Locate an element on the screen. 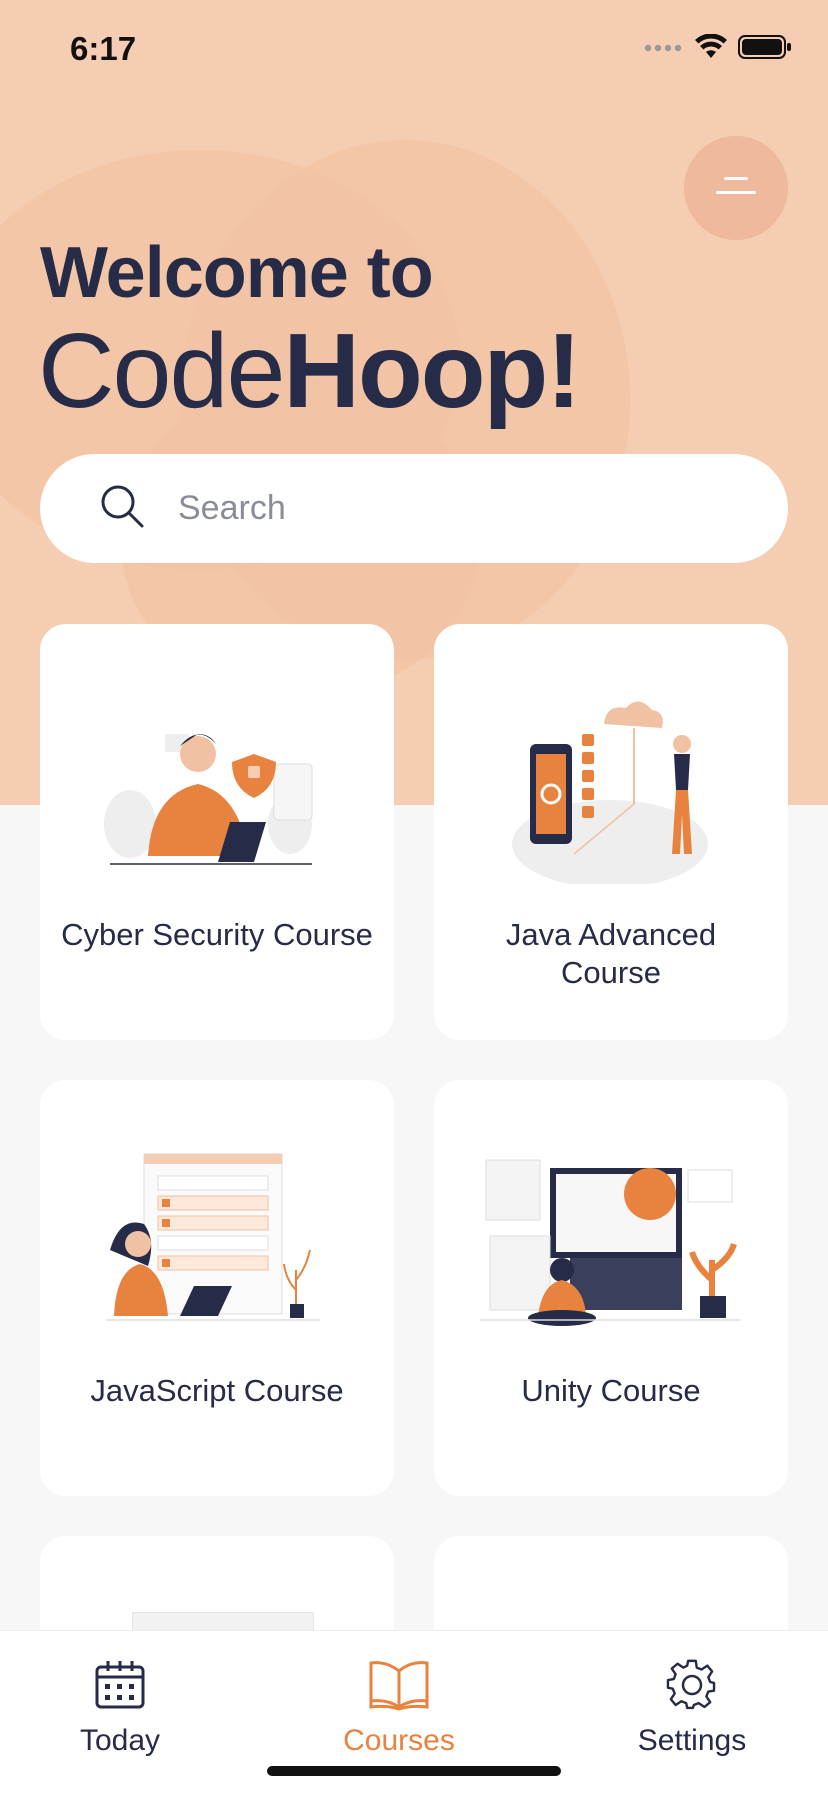 This screenshot has height=1793, width=828. status-bar: 6:17 is located at coordinates (414, 50).